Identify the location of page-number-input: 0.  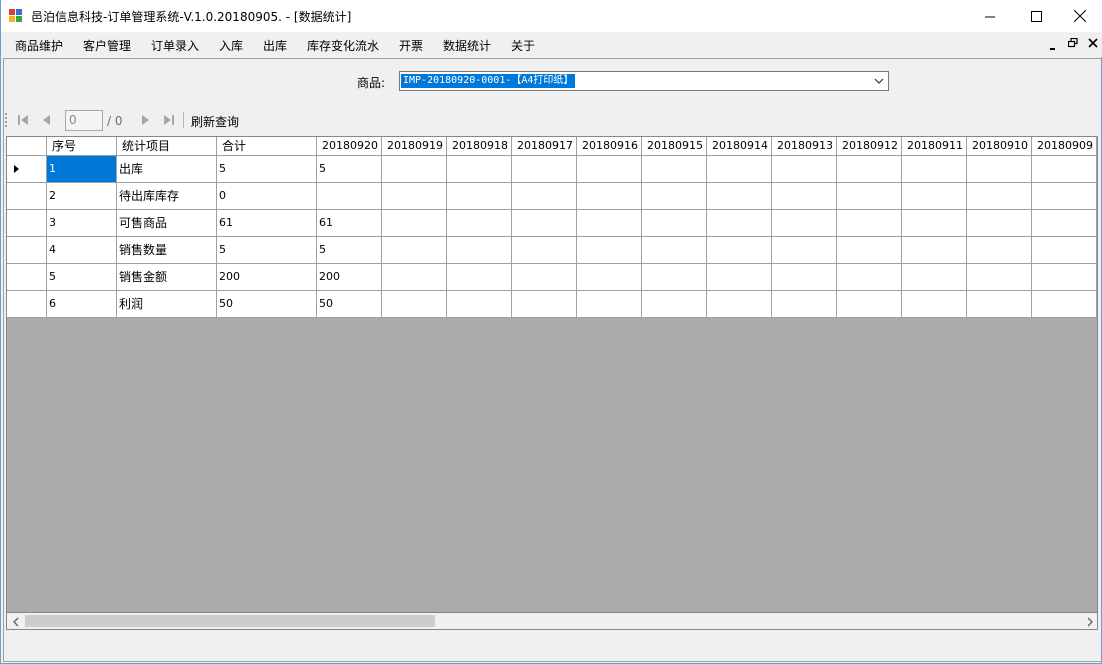
(84, 120).